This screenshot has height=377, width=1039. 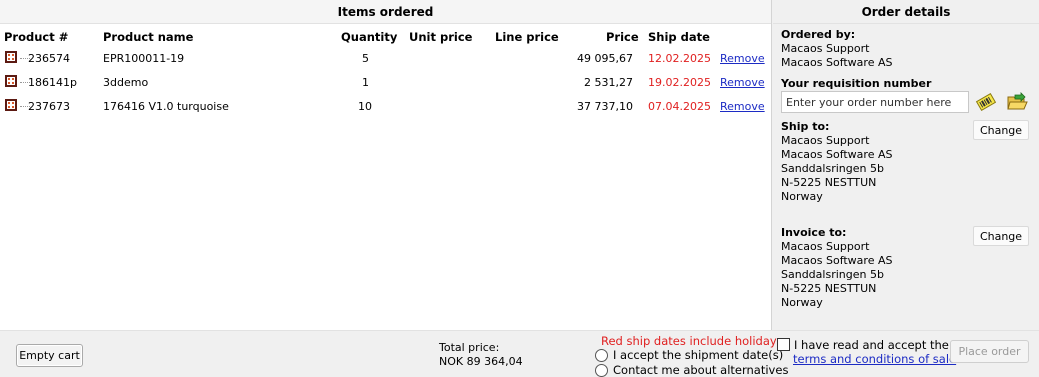 I want to click on total-price-value: NOK 89 364,04, so click(x=481, y=361).